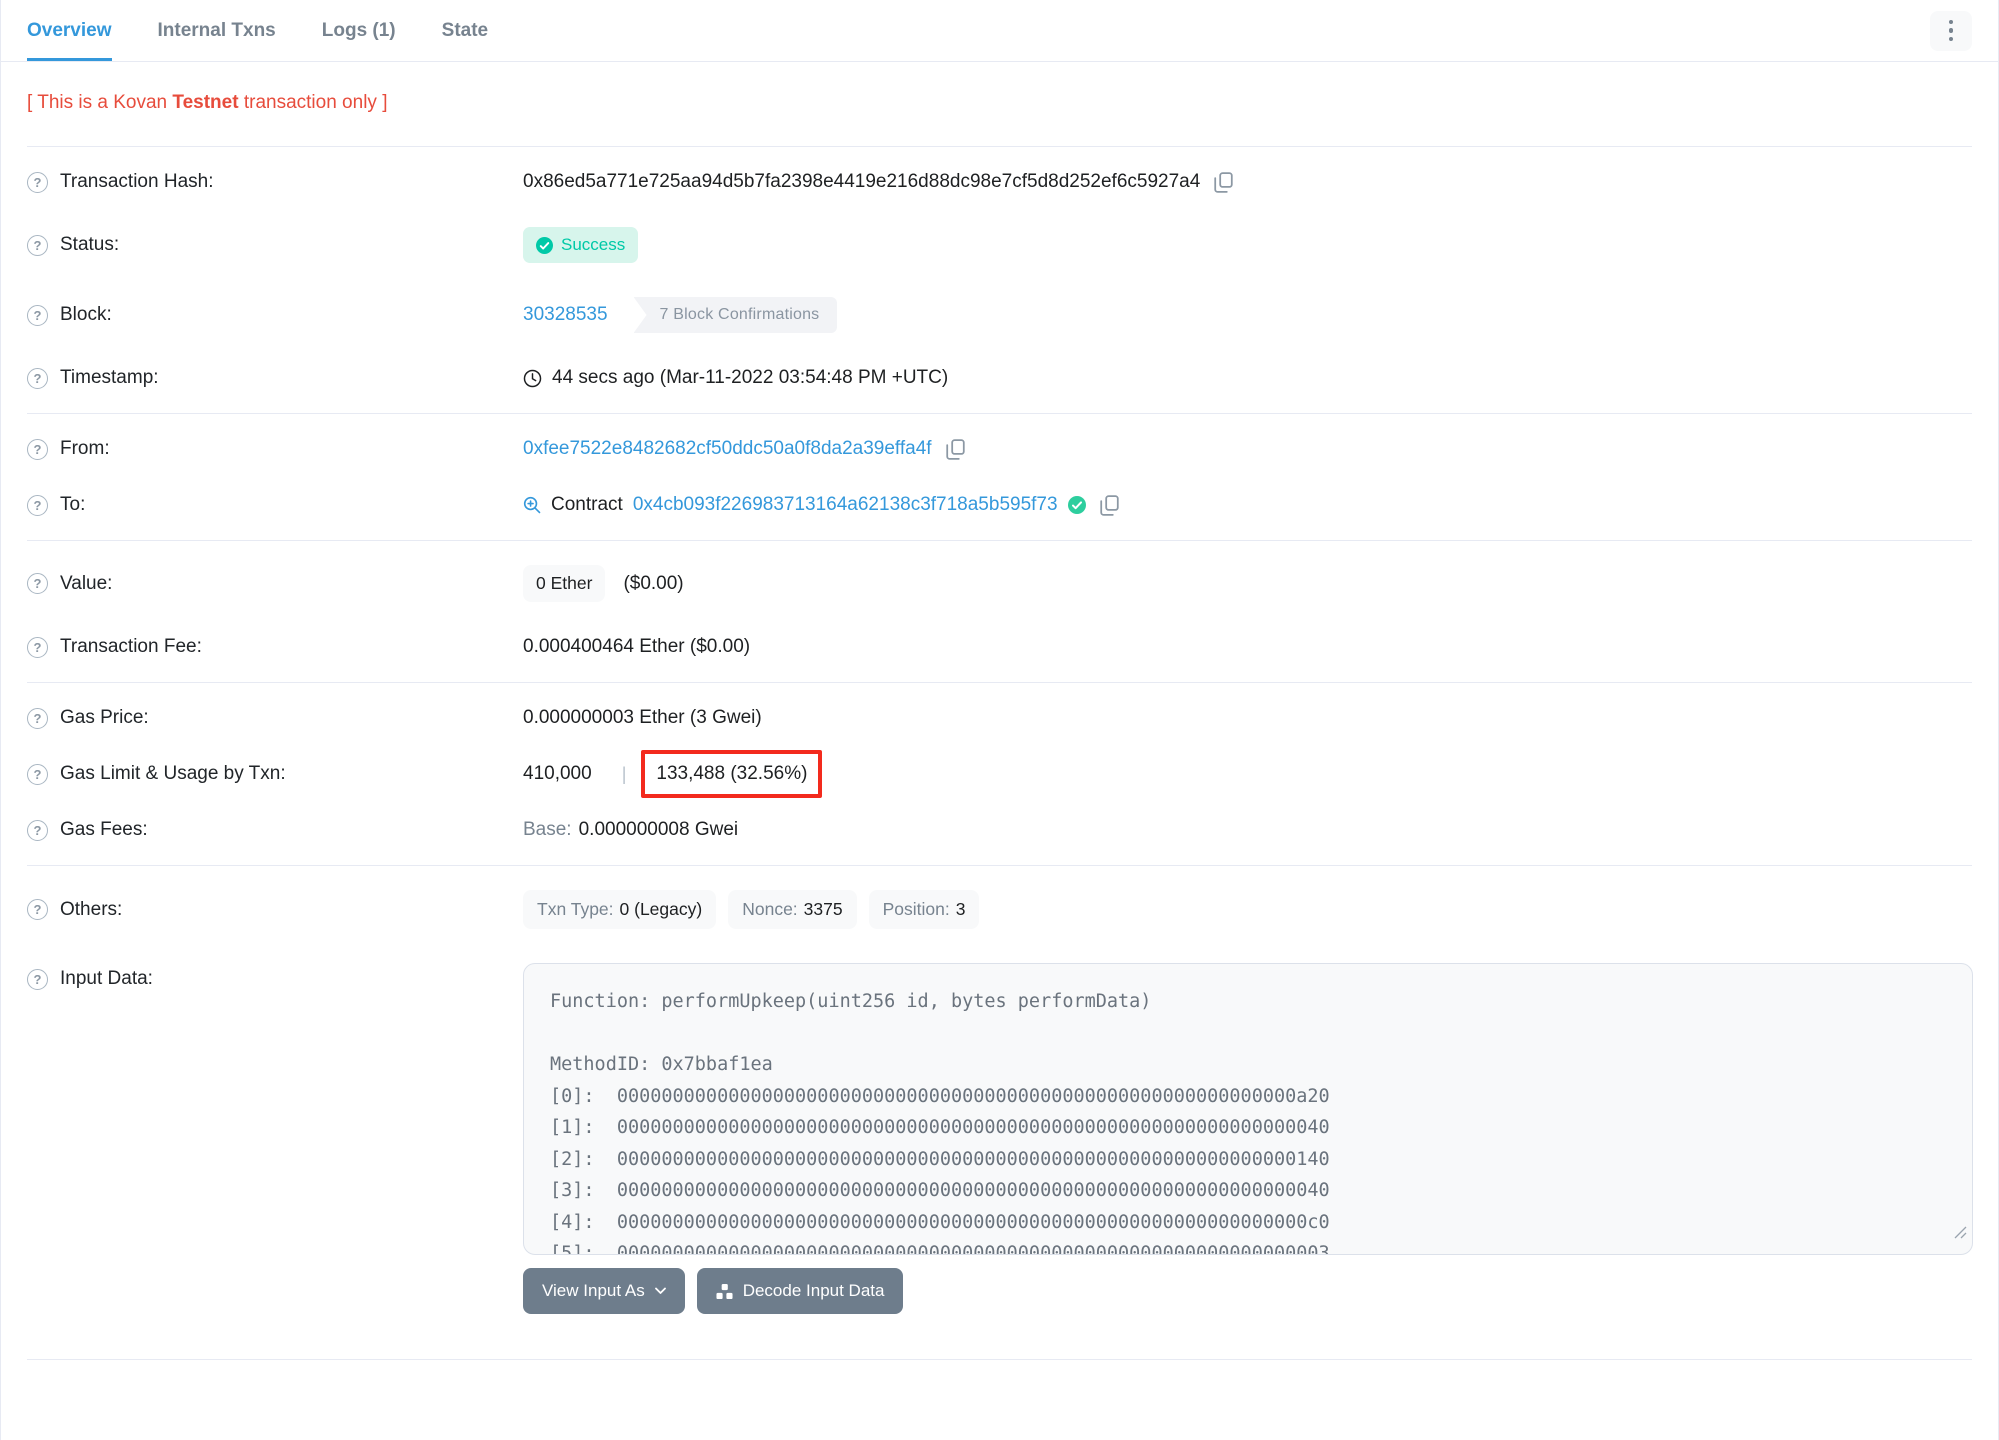 This screenshot has width=1999, height=1440. I want to click on chevron-down-icon, so click(660, 1290).